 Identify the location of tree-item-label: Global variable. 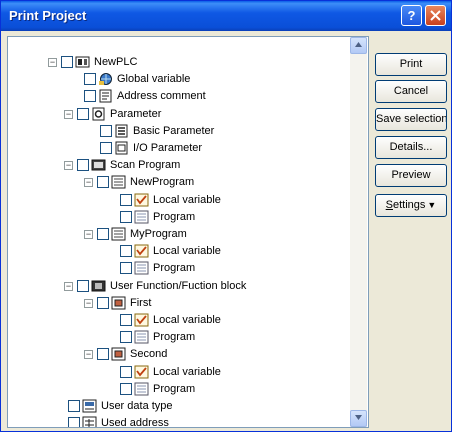
(154, 79).